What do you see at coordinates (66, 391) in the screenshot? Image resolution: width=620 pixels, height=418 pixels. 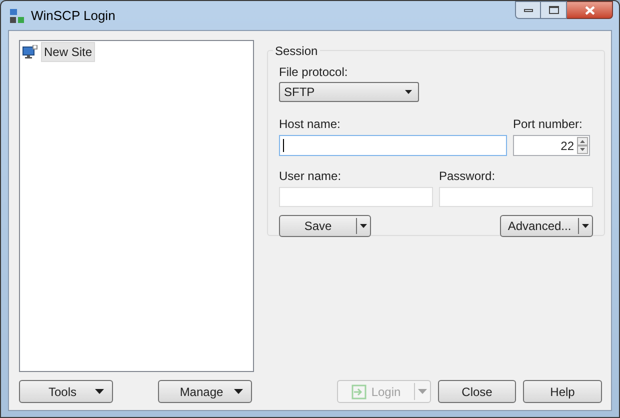 I see `dialog-button: Tools` at bounding box center [66, 391].